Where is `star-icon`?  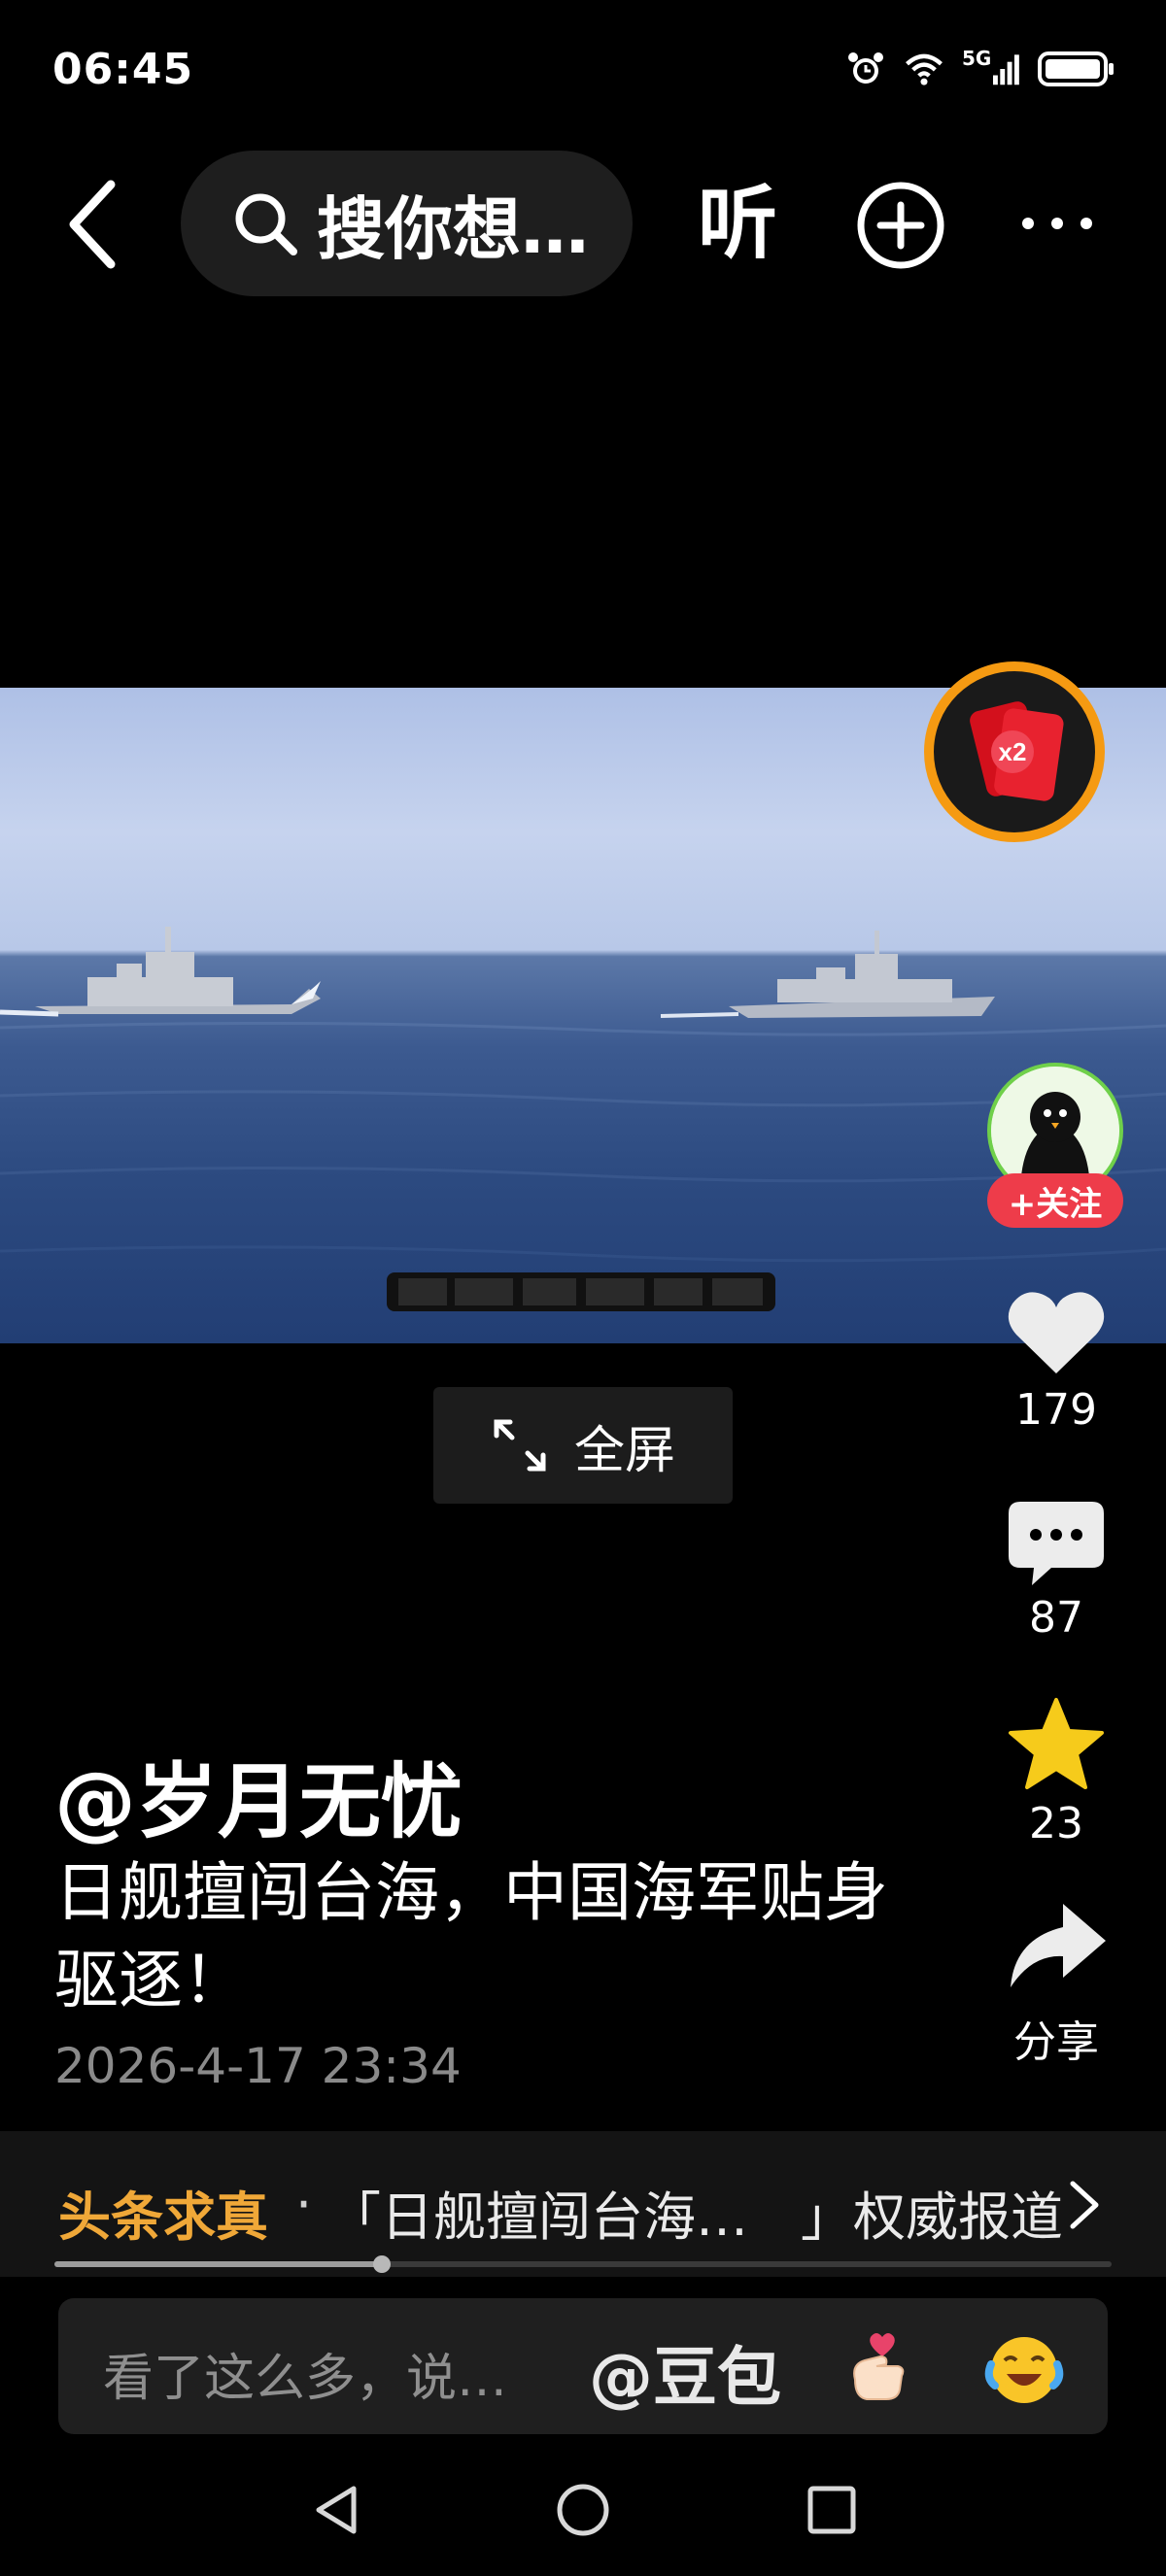
star-icon is located at coordinates (1056, 1743).